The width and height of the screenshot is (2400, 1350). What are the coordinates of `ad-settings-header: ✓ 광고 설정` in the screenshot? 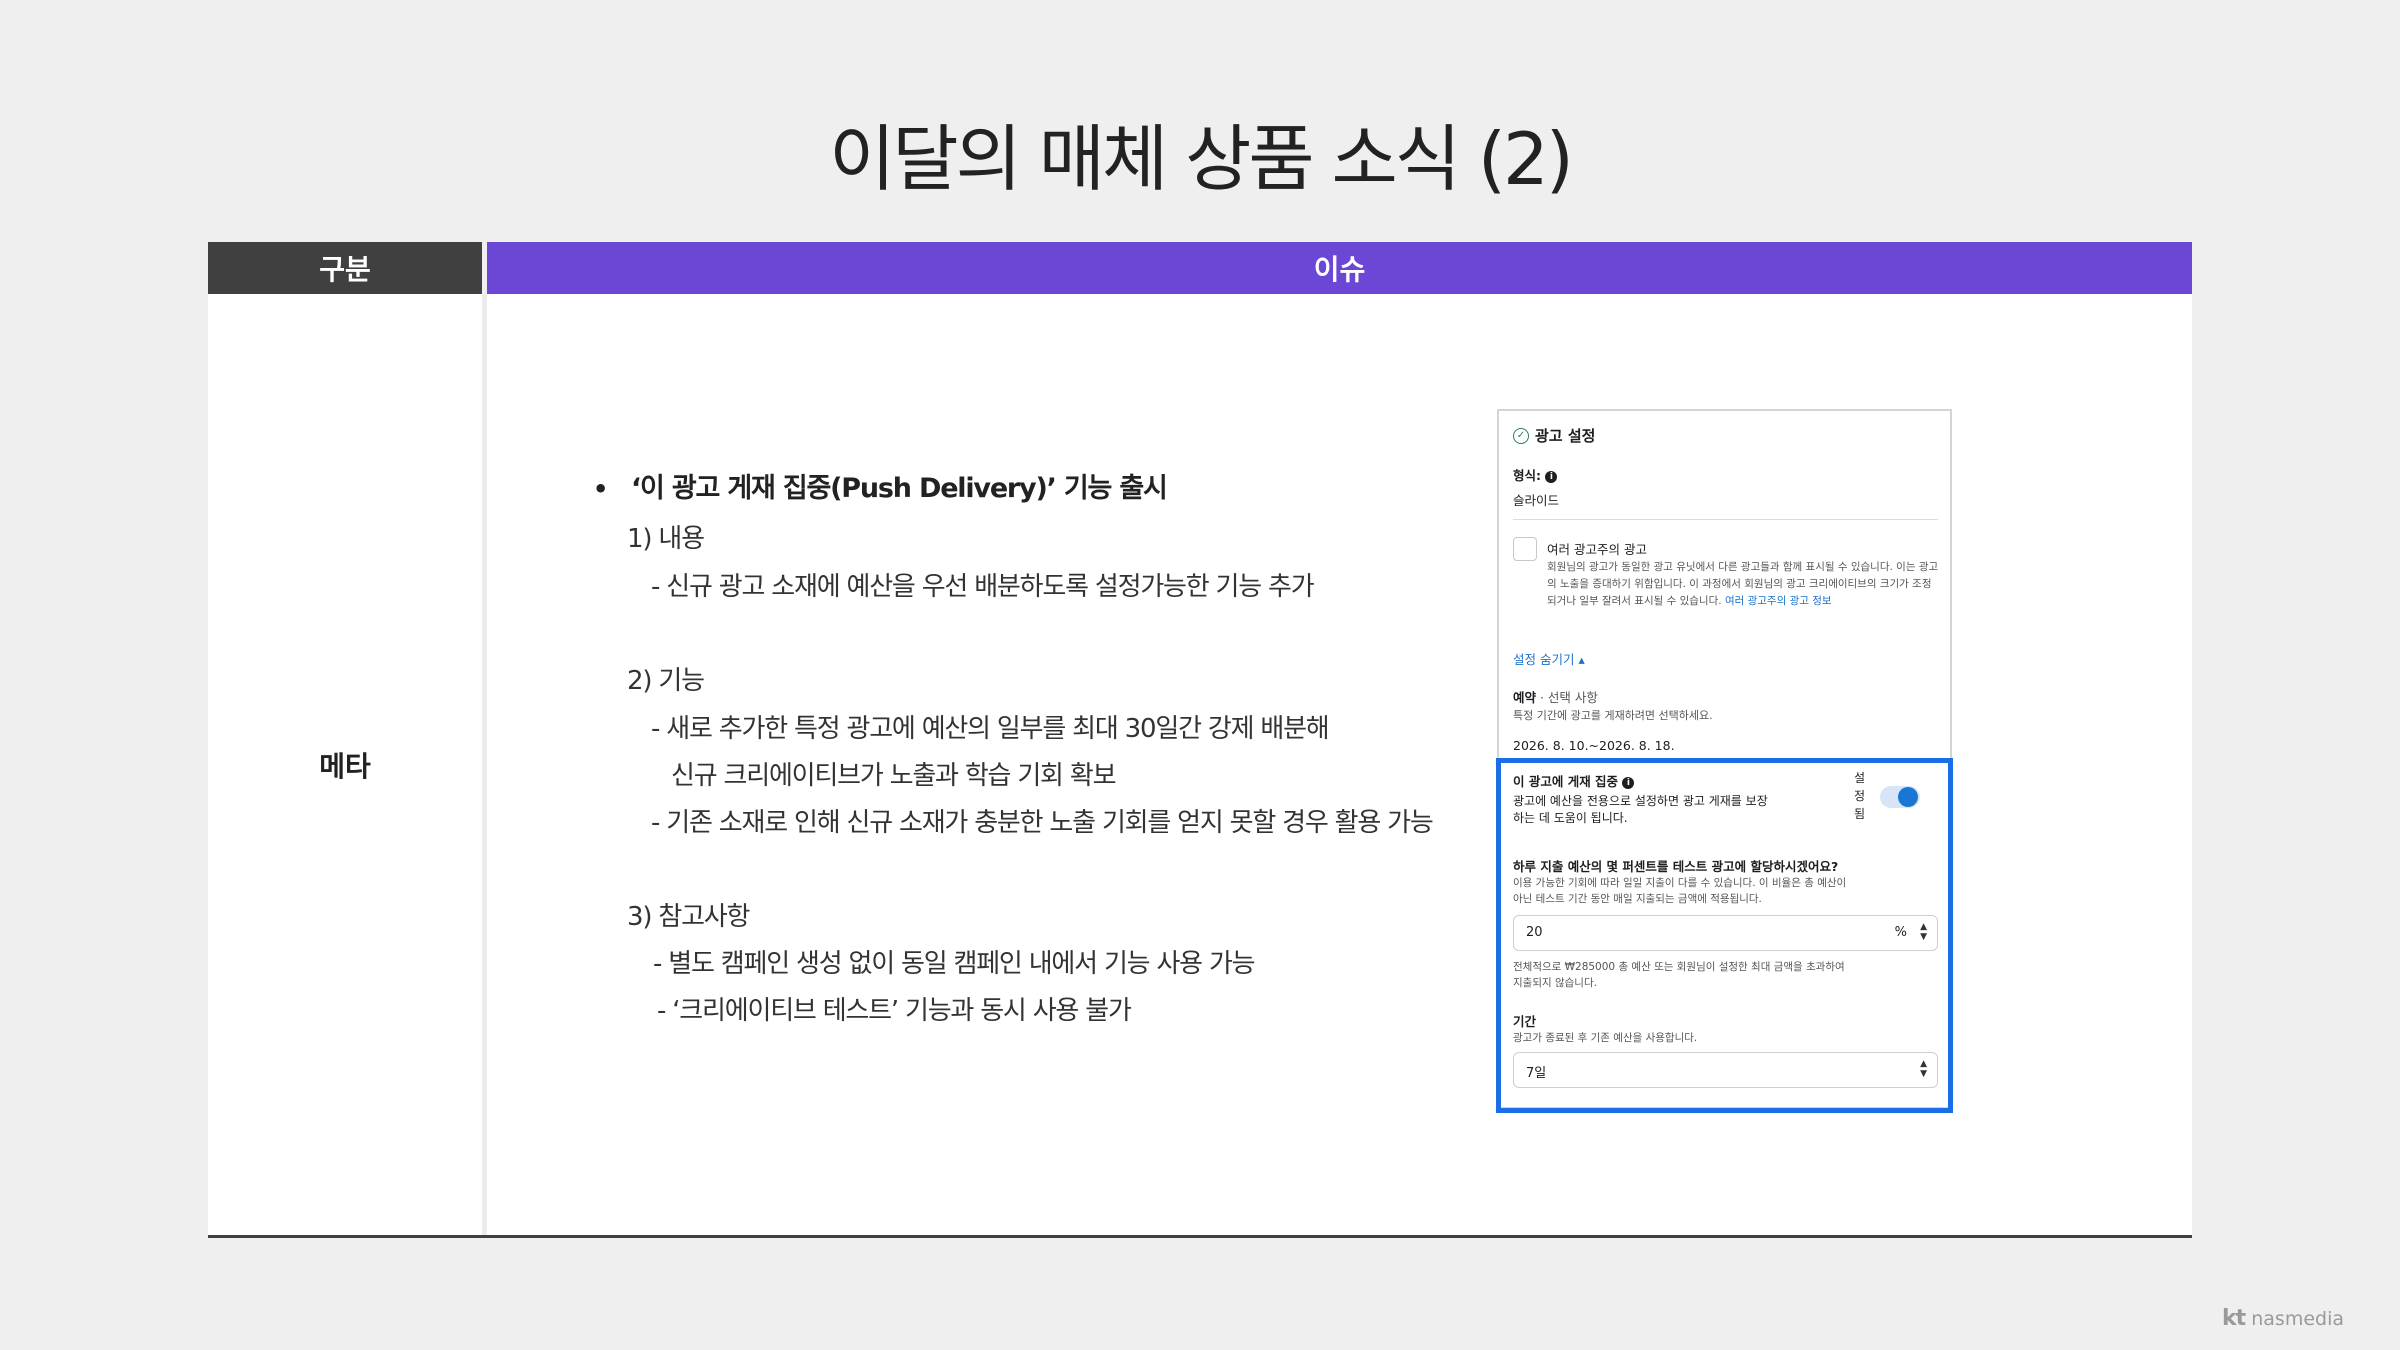 It's located at (1554, 435).